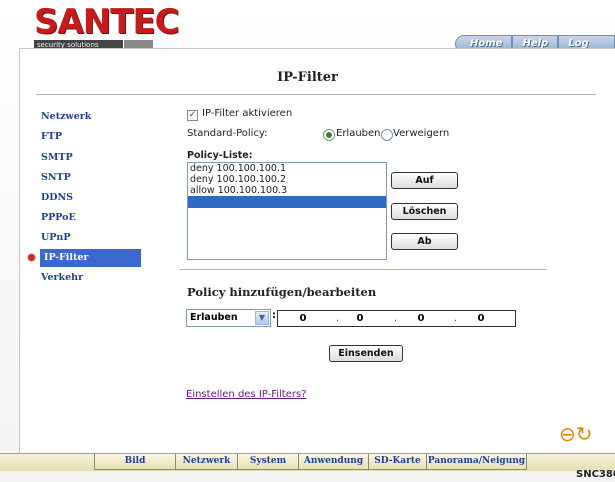 The width and height of the screenshot is (615, 482). What do you see at coordinates (595, 474) in the screenshot?
I see `model-label: SNC380DN` at bounding box center [595, 474].